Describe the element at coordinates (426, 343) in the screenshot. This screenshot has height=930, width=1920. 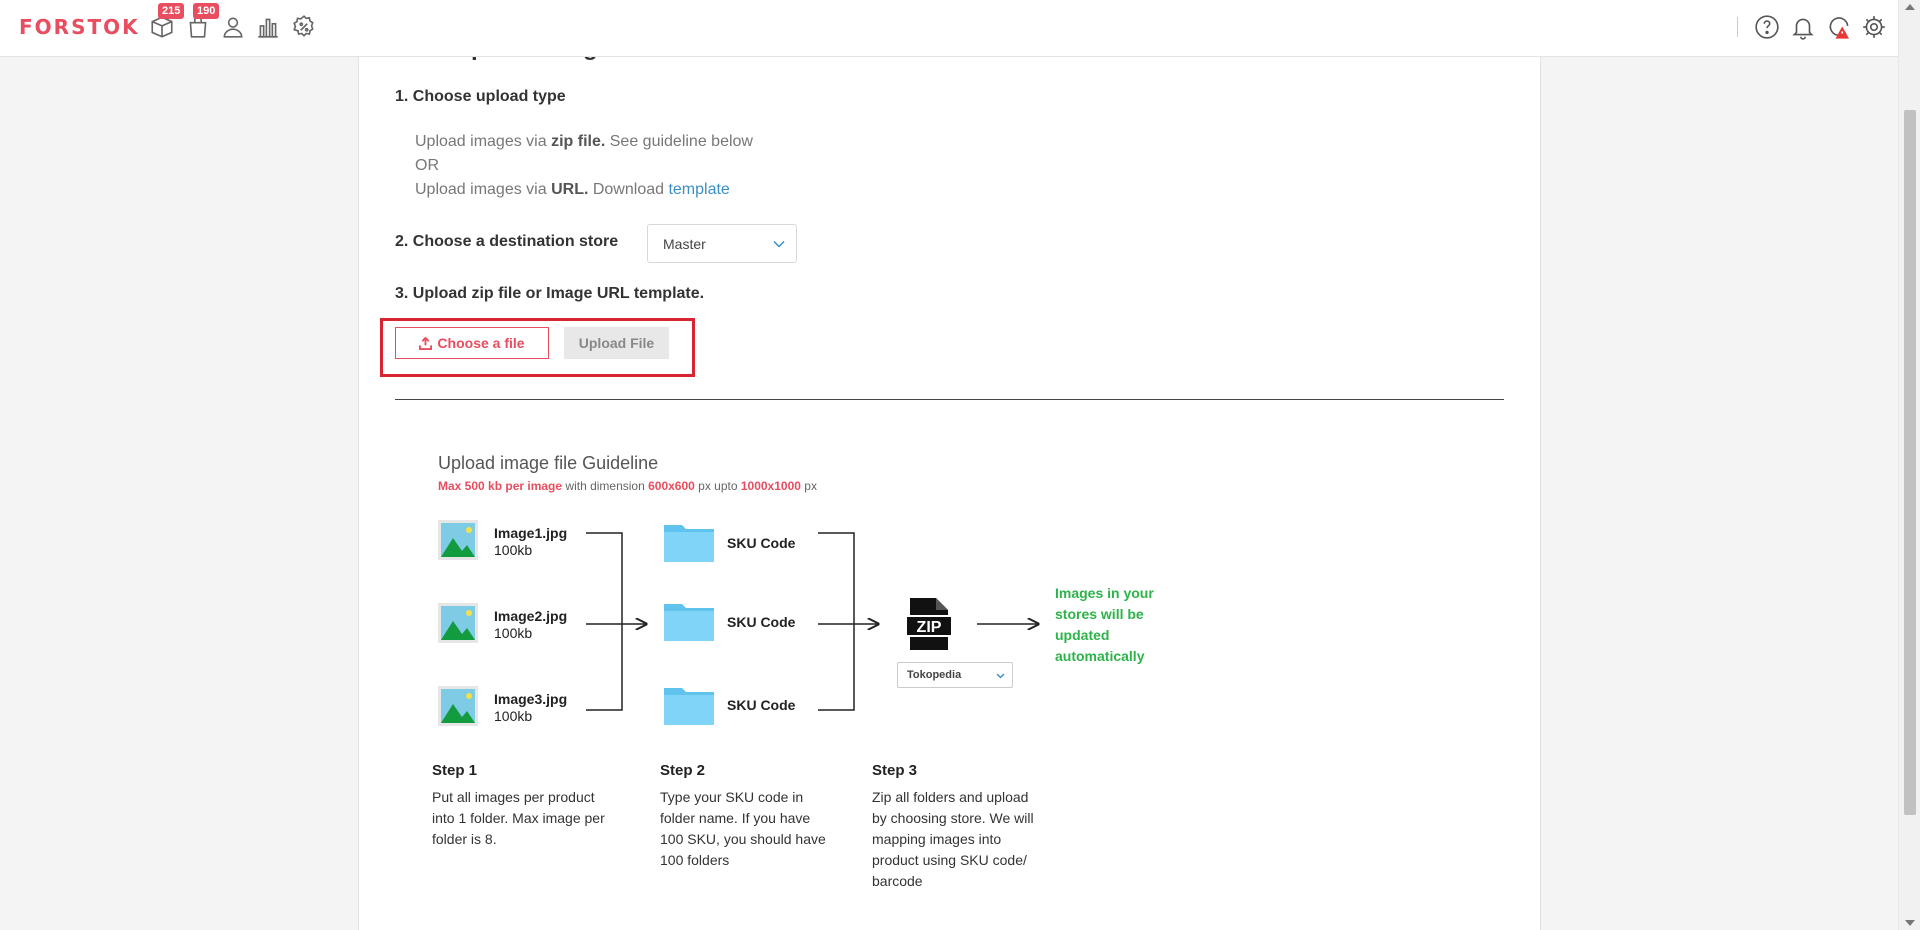
I see `upload-icon` at that location.